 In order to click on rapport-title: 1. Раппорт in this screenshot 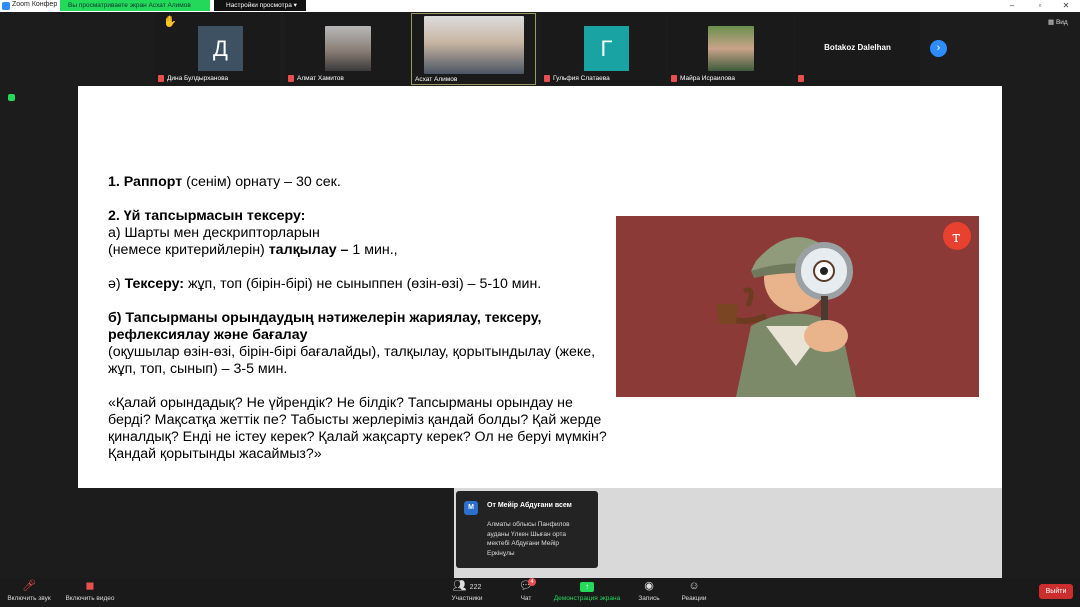, I will do `click(145, 182)`.